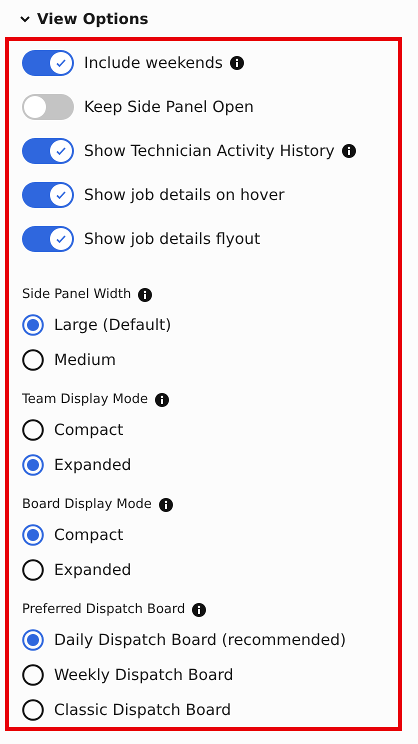  I want to click on group-title: Team Display Mode, so click(85, 399).